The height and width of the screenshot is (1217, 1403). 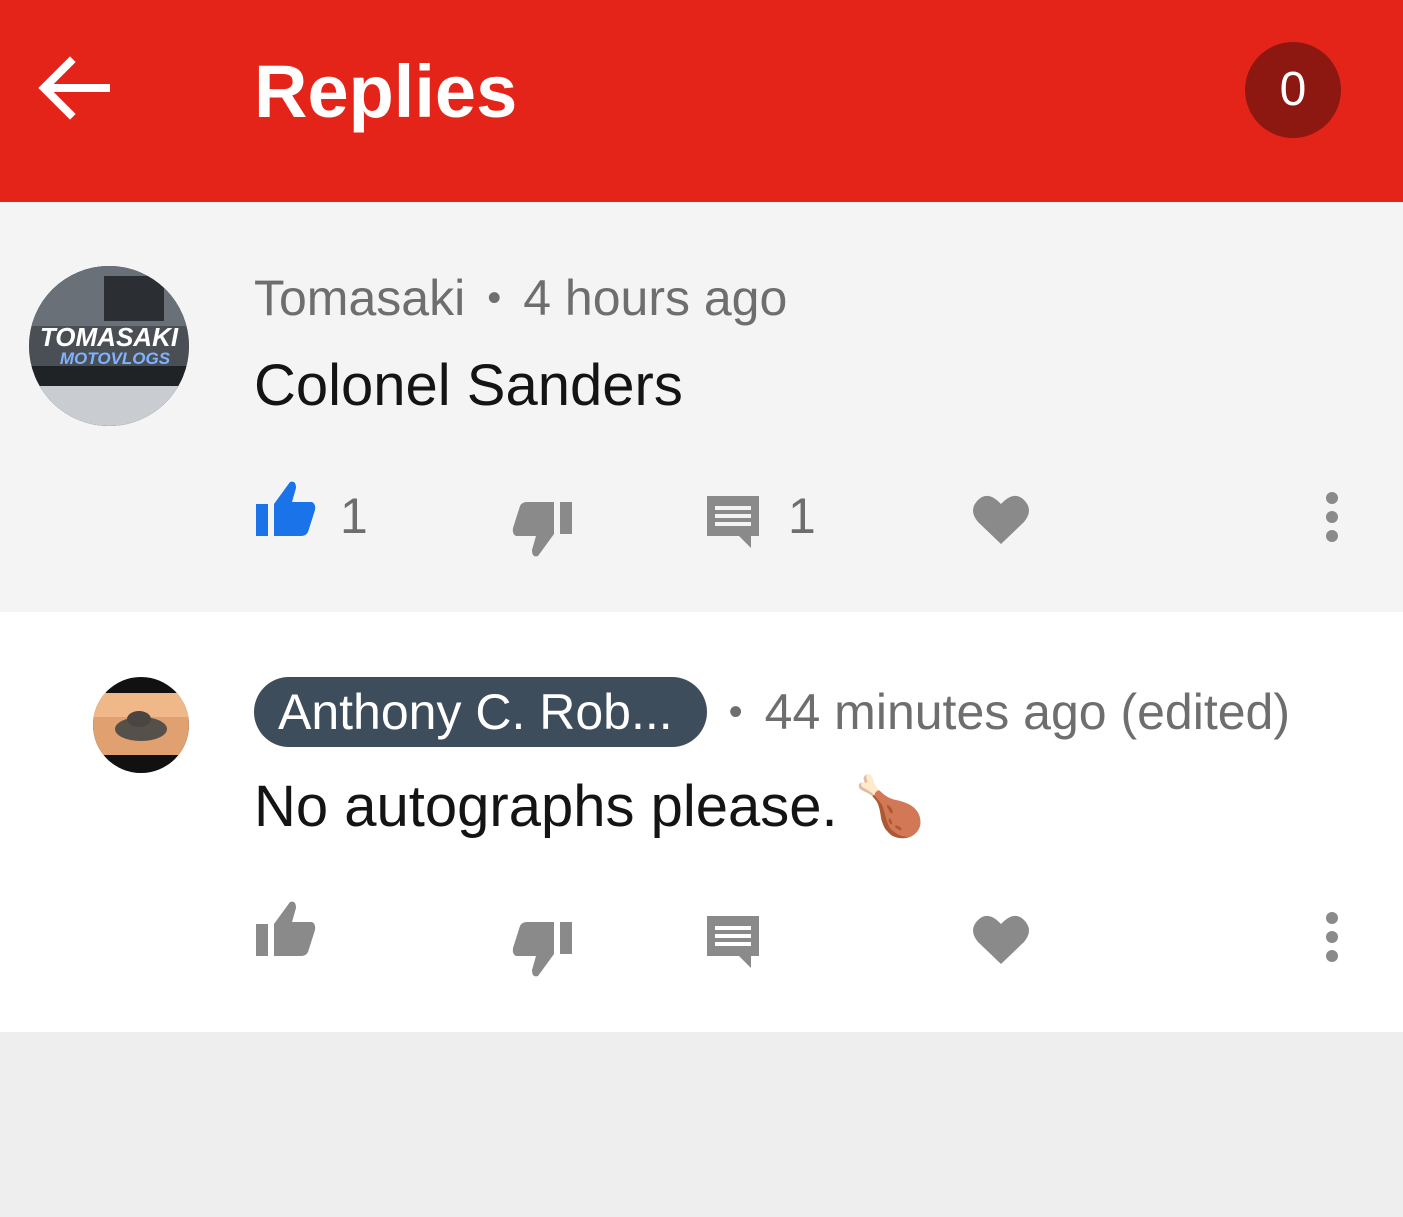 I want to click on arrow-left-icon, so click(x=74, y=88).